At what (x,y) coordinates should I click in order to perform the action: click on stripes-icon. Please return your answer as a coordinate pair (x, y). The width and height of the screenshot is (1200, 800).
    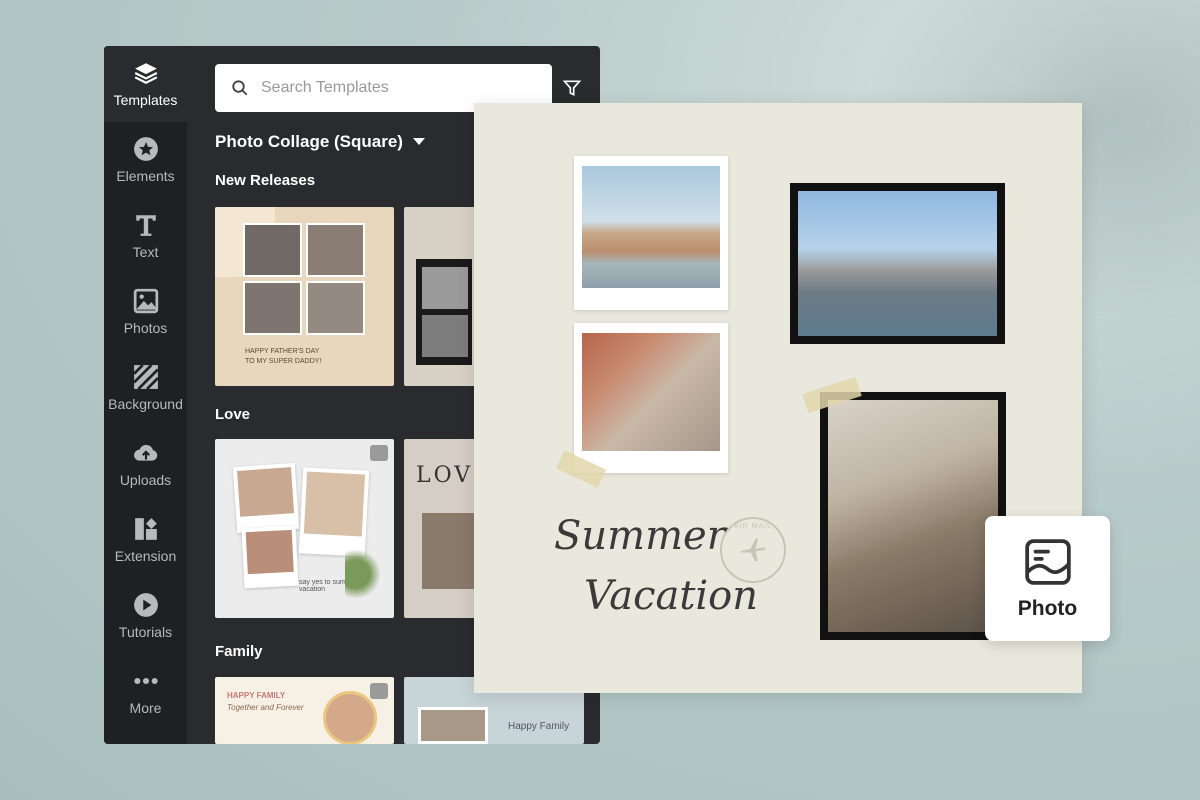
    Looking at the image, I should click on (145, 377).